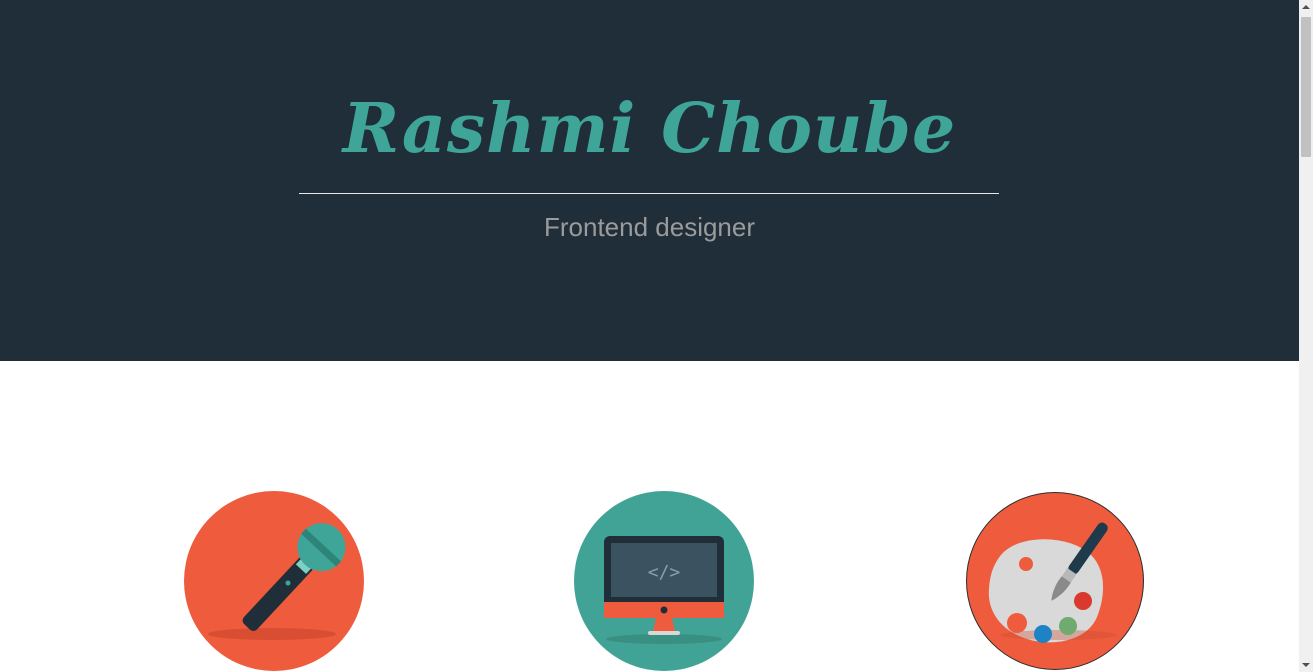 Image resolution: width=1313 pixels, height=672 pixels. Describe the element at coordinates (1052, 582) in the screenshot. I see `paint-palette-icon` at that location.